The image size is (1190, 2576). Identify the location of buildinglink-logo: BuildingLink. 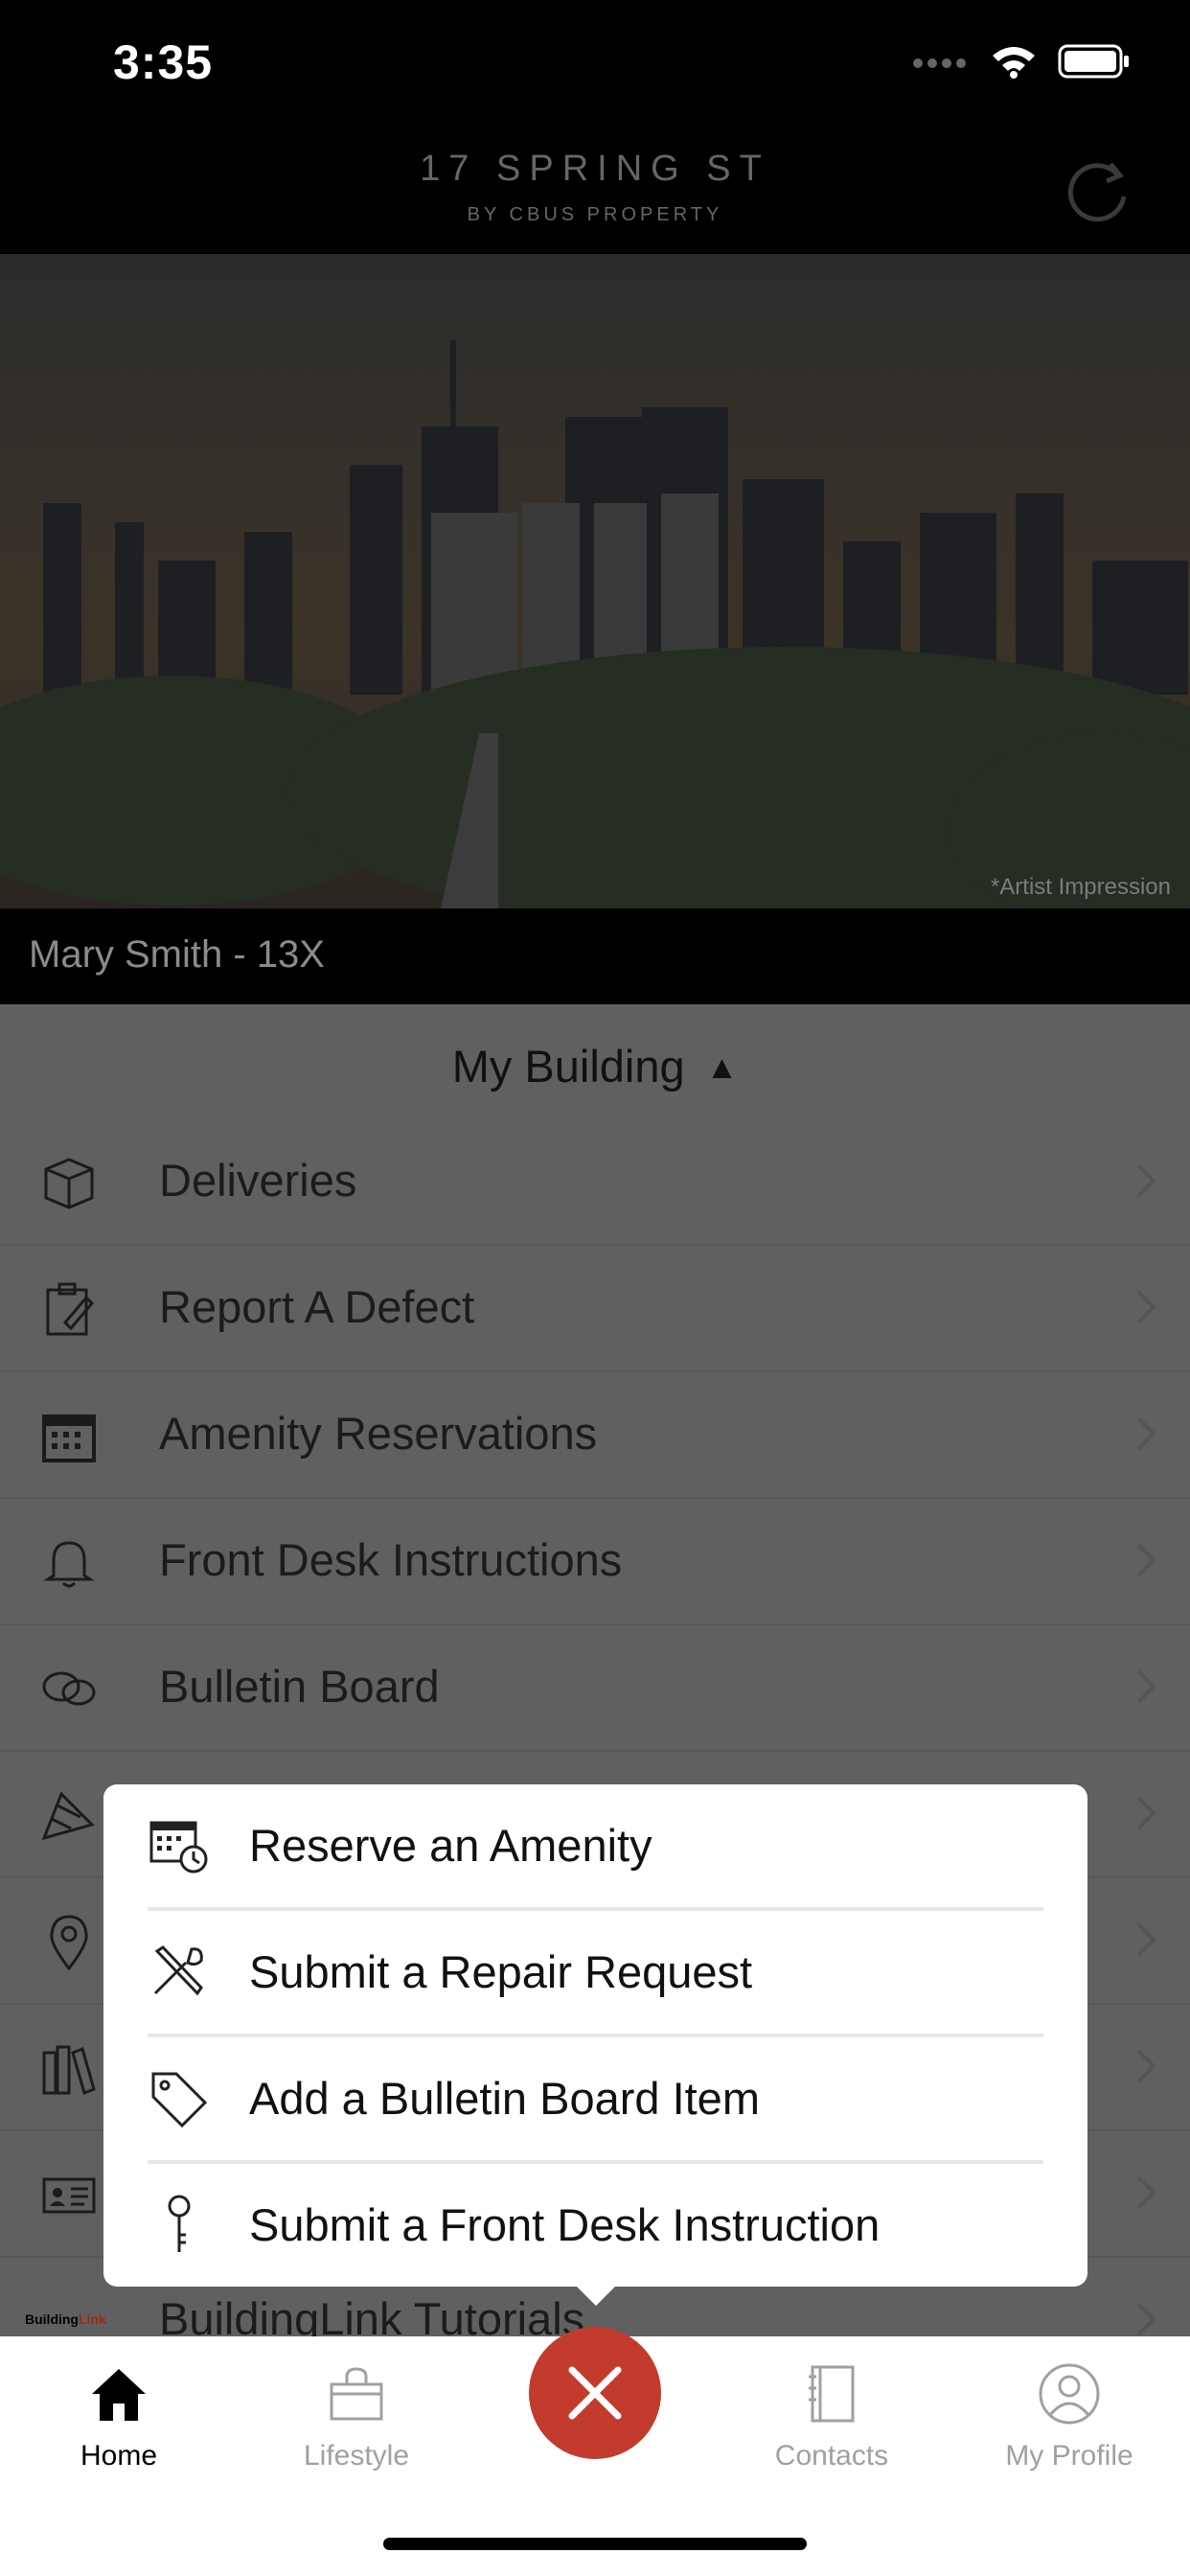
(66, 2319).